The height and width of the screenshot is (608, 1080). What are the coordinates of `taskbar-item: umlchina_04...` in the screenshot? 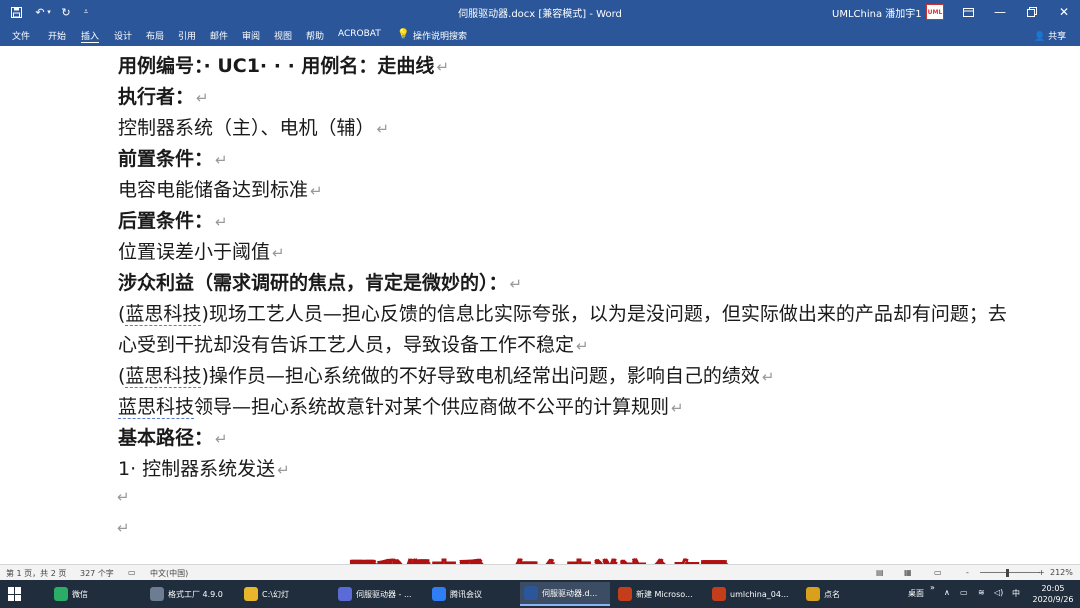 It's located at (753, 594).